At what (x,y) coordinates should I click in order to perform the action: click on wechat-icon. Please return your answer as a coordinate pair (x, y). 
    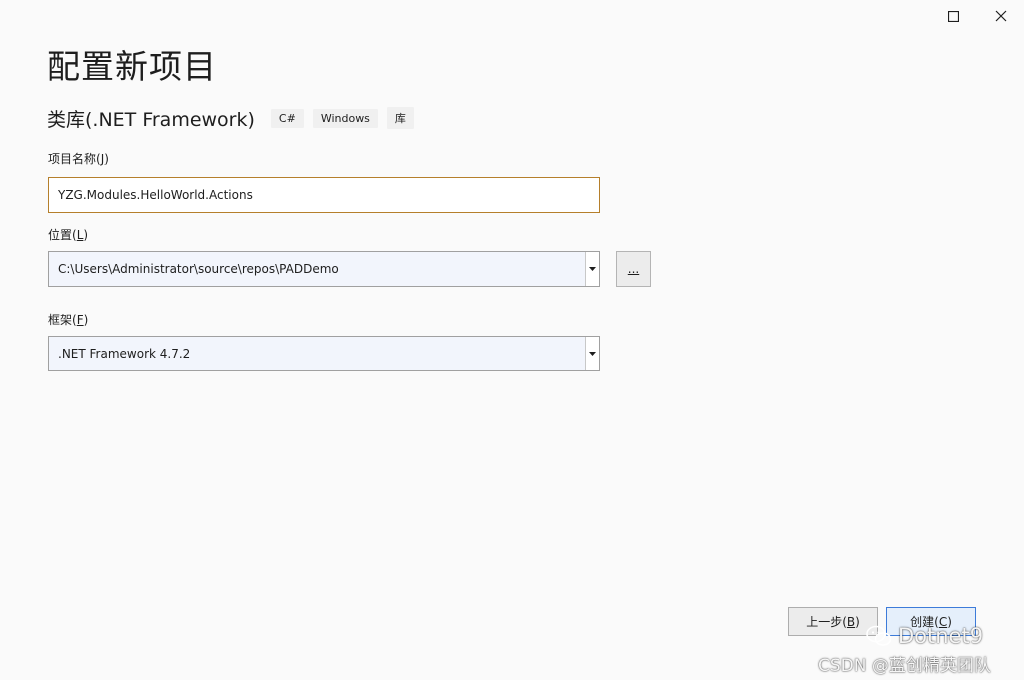
    Looking at the image, I should click on (879, 636).